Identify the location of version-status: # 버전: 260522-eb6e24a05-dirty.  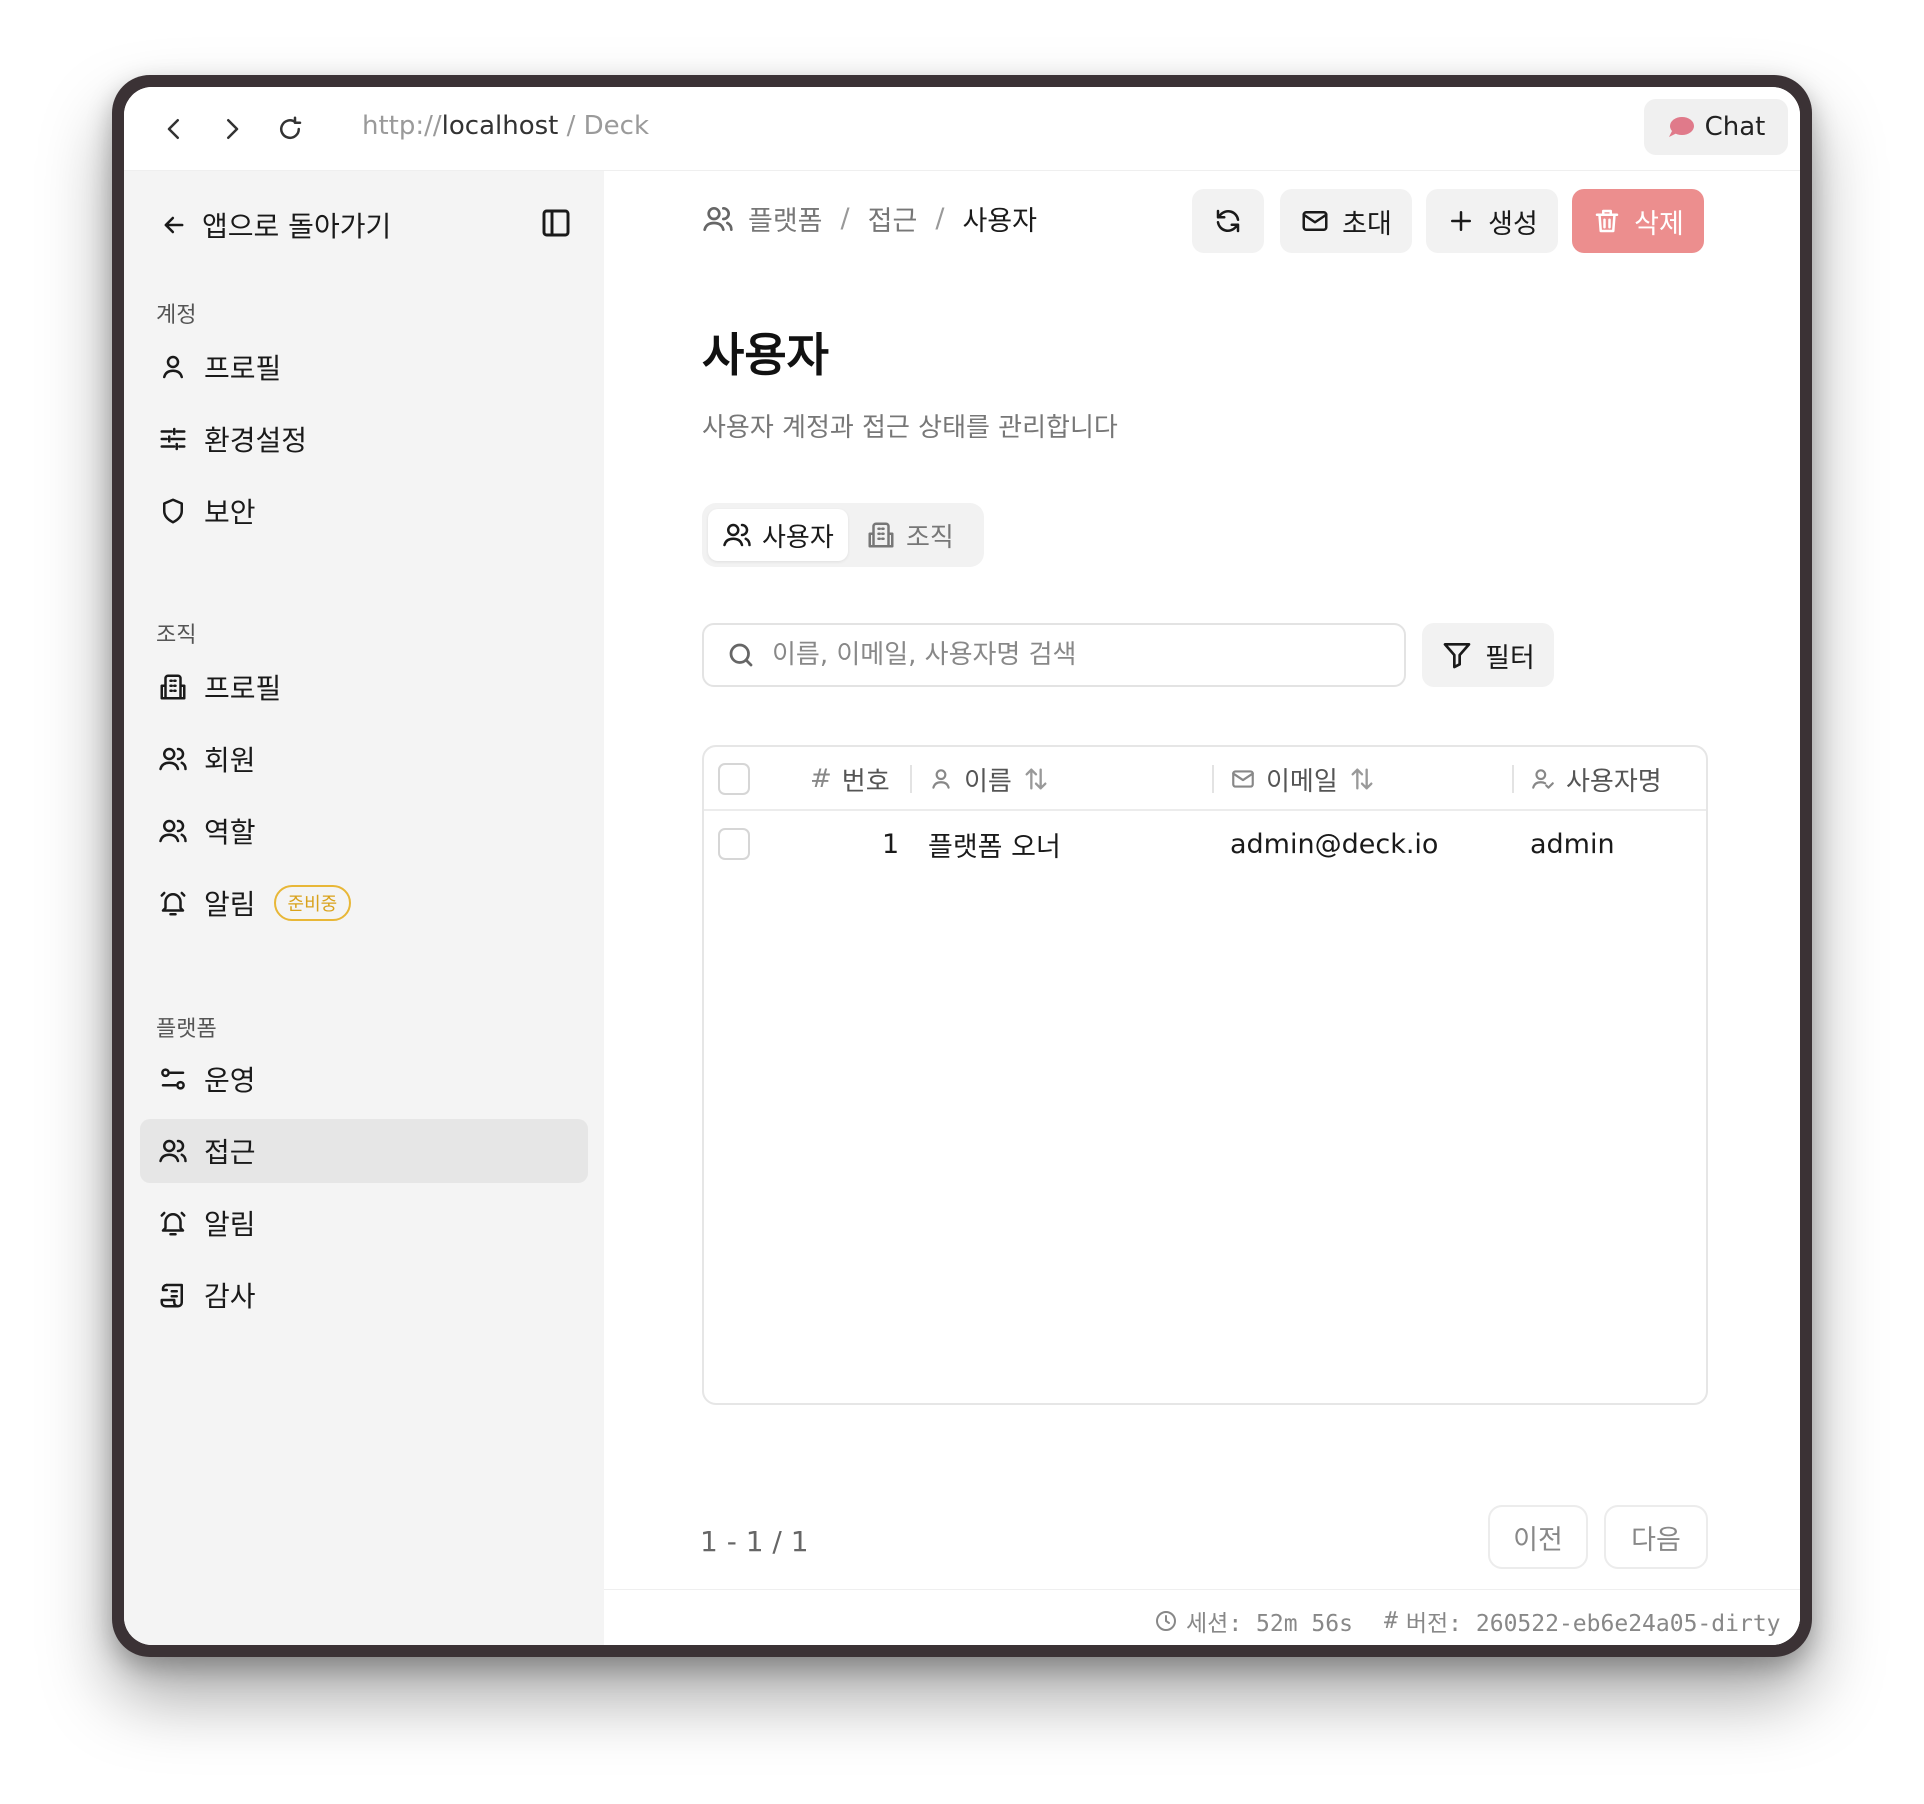
(1582, 1621).